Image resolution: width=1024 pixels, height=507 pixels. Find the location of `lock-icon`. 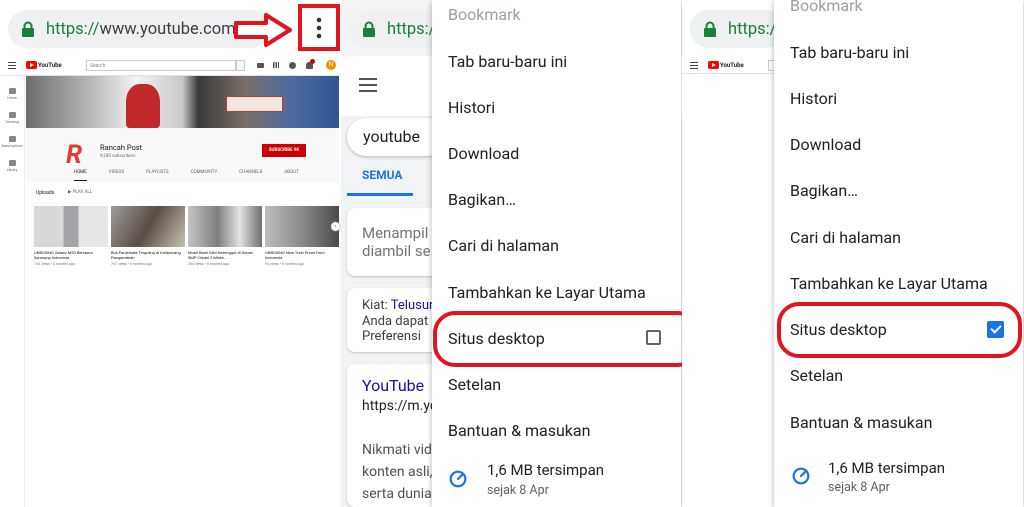

lock-icon is located at coordinates (369, 29).